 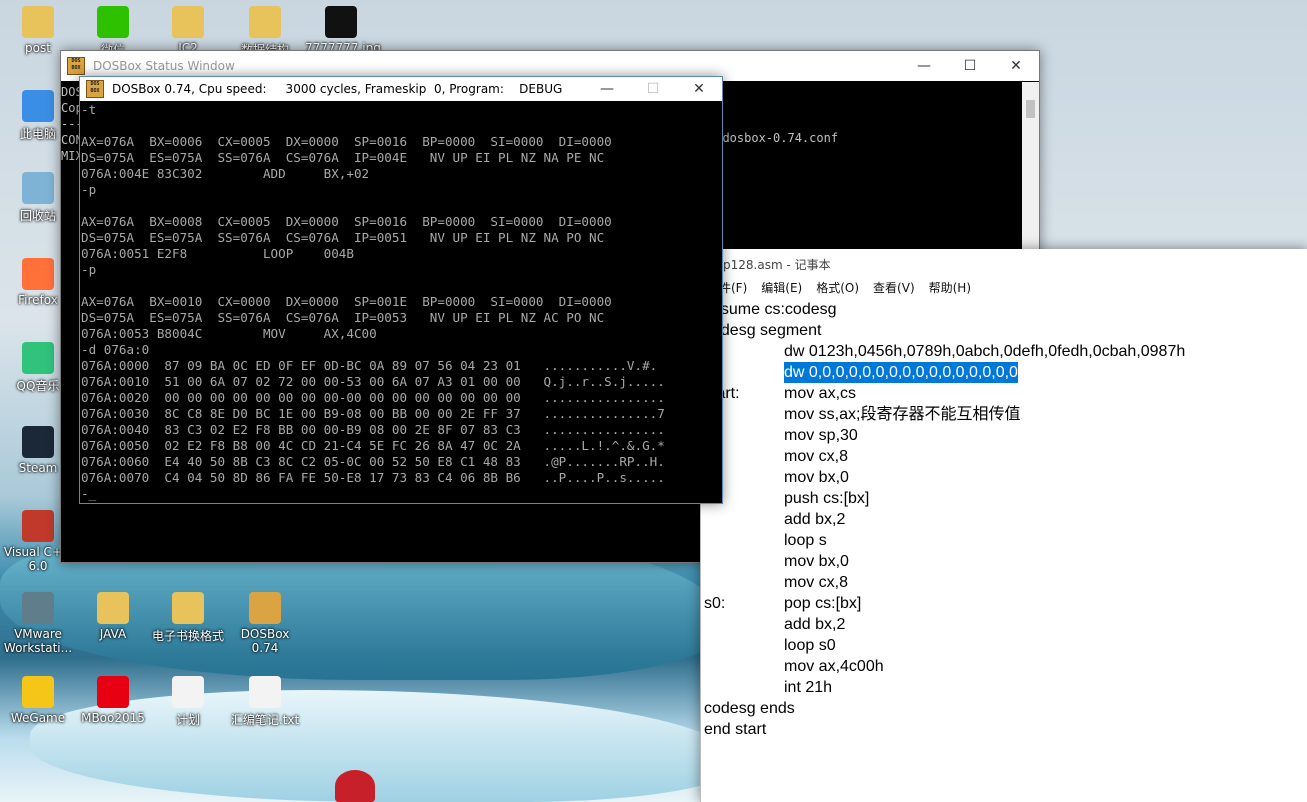 What do you see at coordinates (950, 289) in the screenshot?
I see `menu-item: 帮助(H)` at bounding box center [950, 289].